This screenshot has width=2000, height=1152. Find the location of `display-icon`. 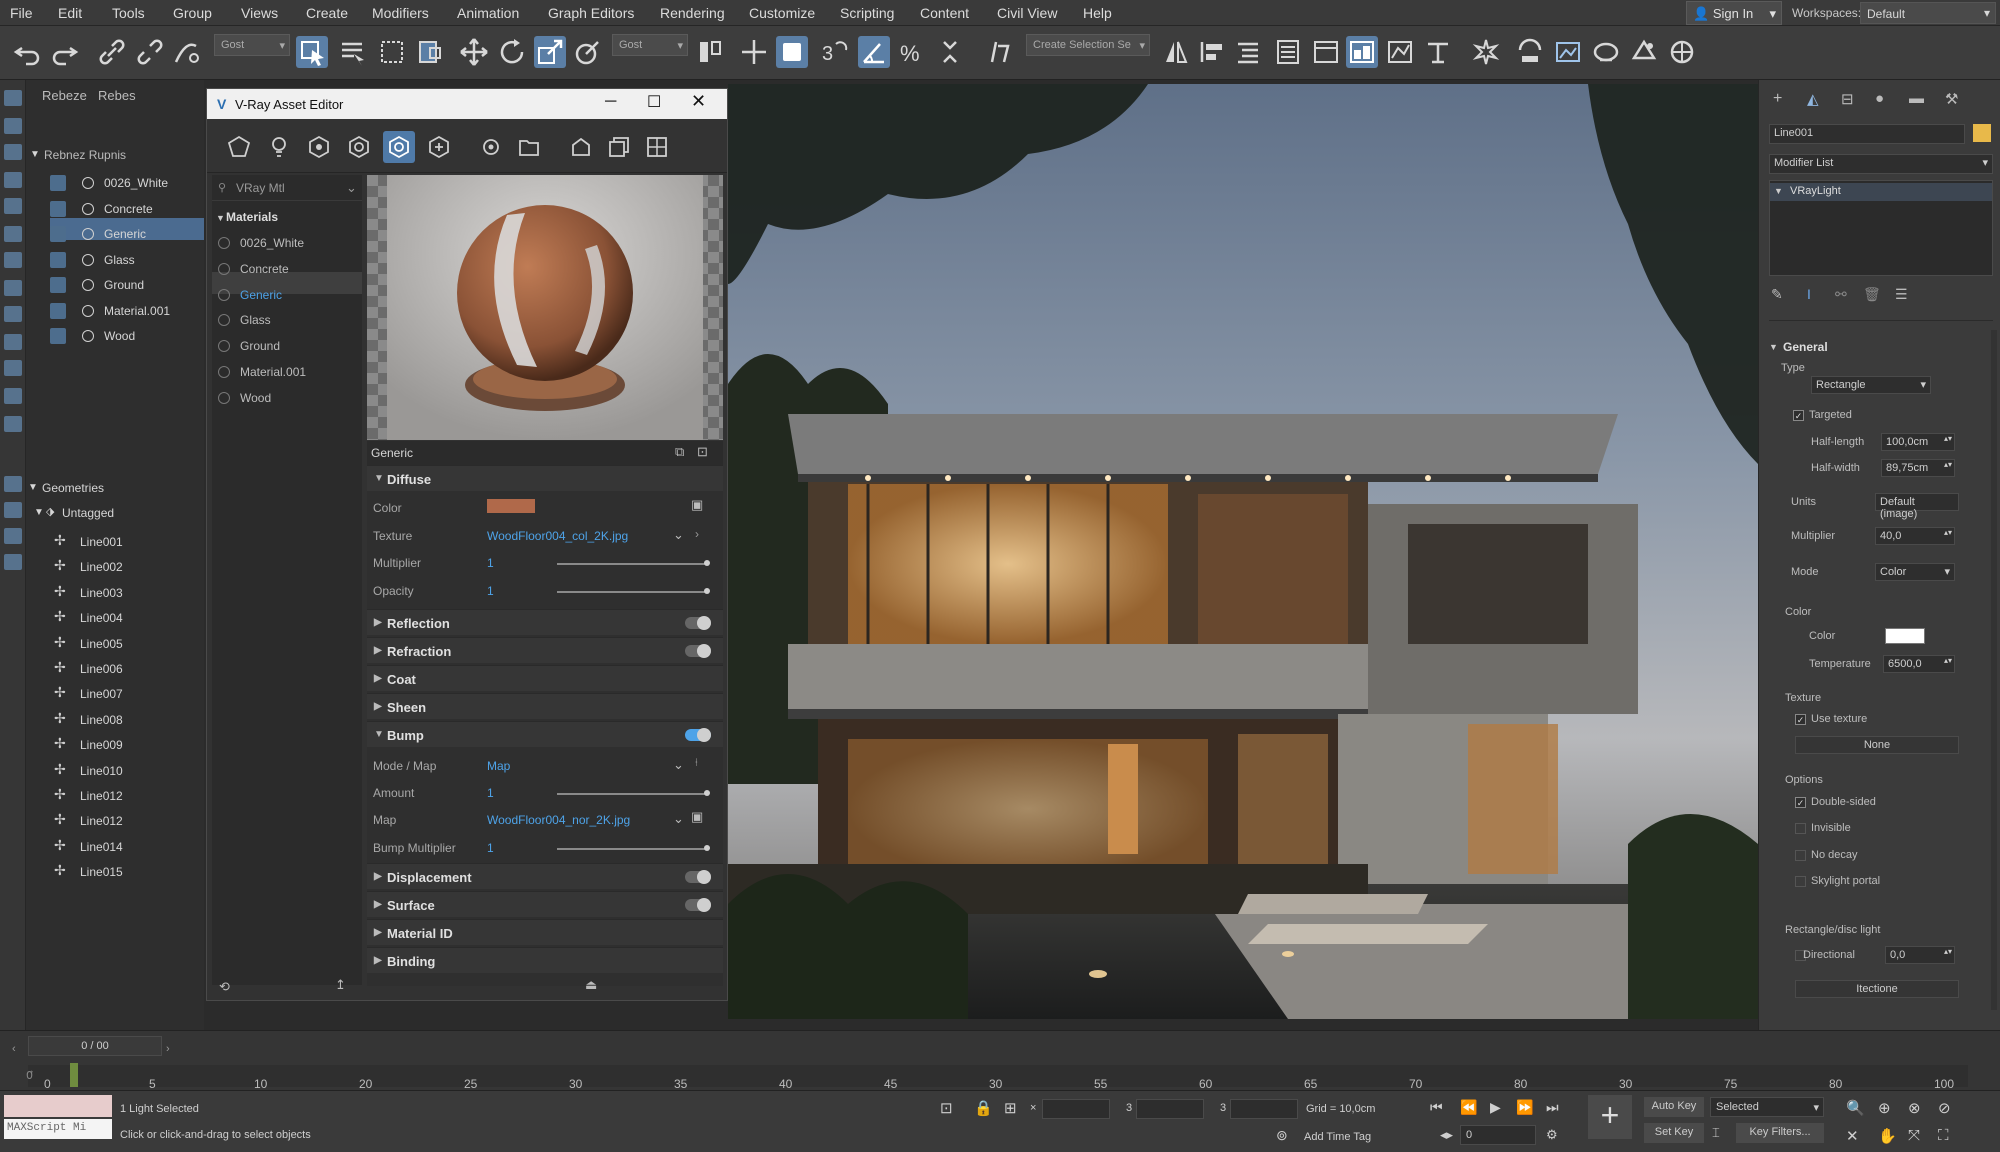

display-icon is located at coordinates (13, 98).